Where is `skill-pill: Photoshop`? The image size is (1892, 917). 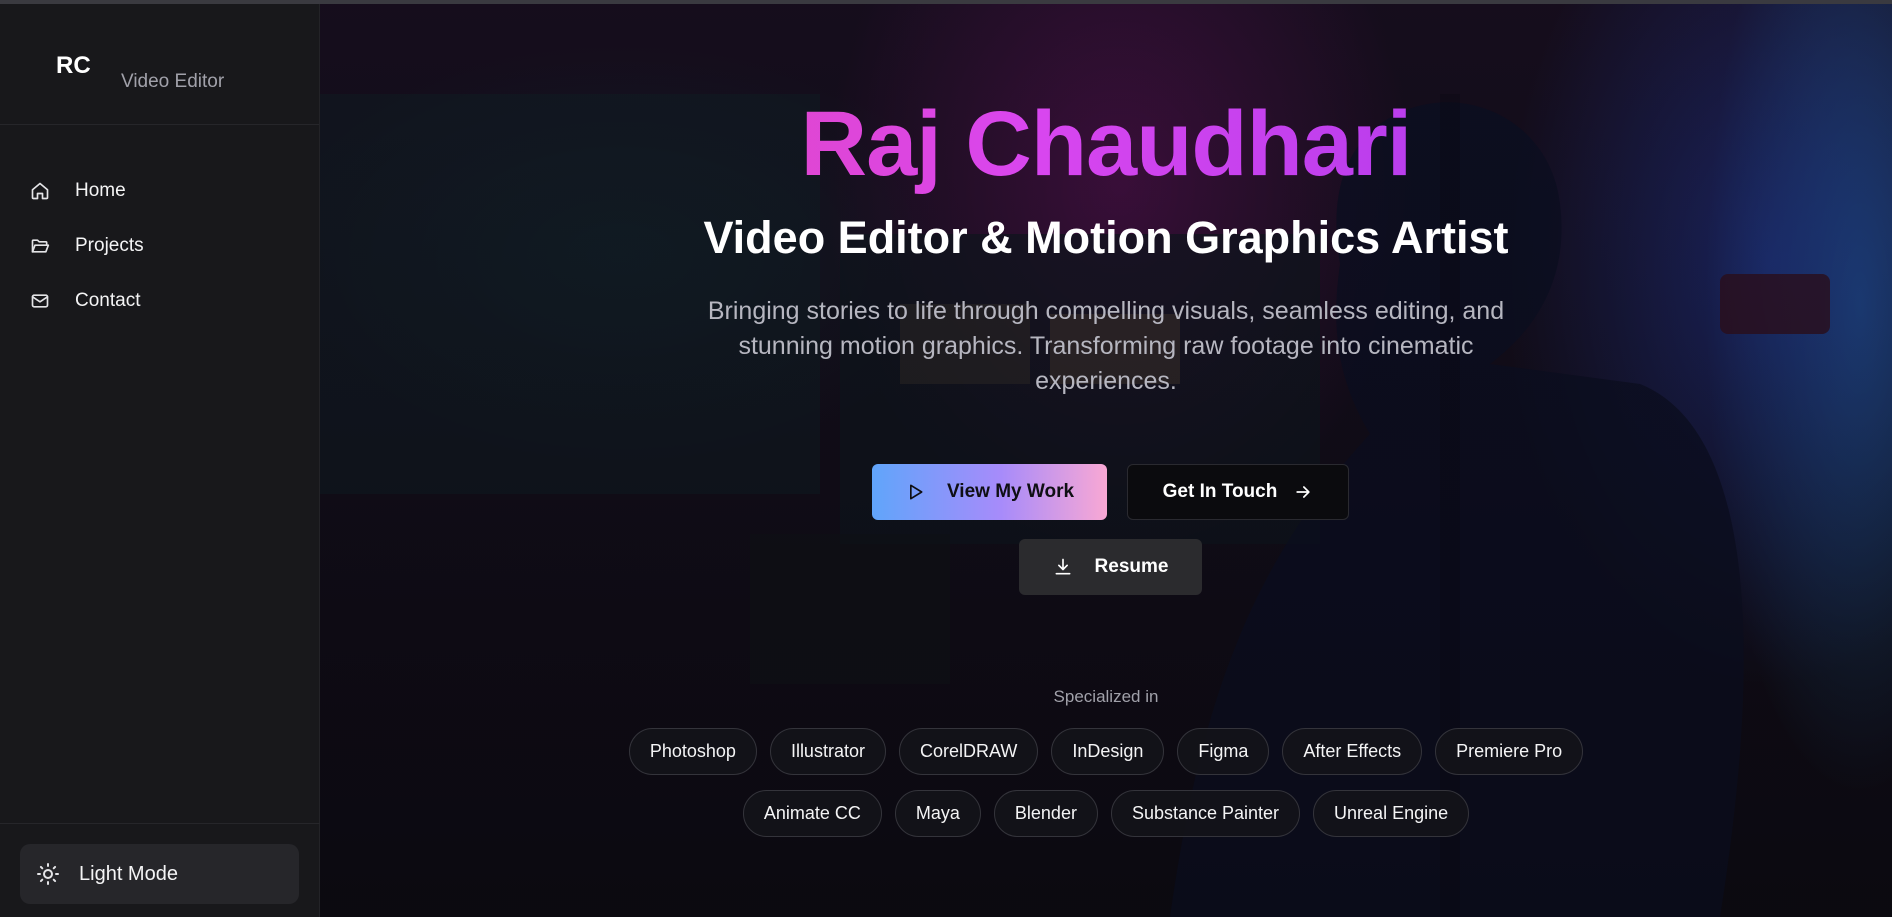 skill-pill: Photoshop is located at coordinates (692, 751).